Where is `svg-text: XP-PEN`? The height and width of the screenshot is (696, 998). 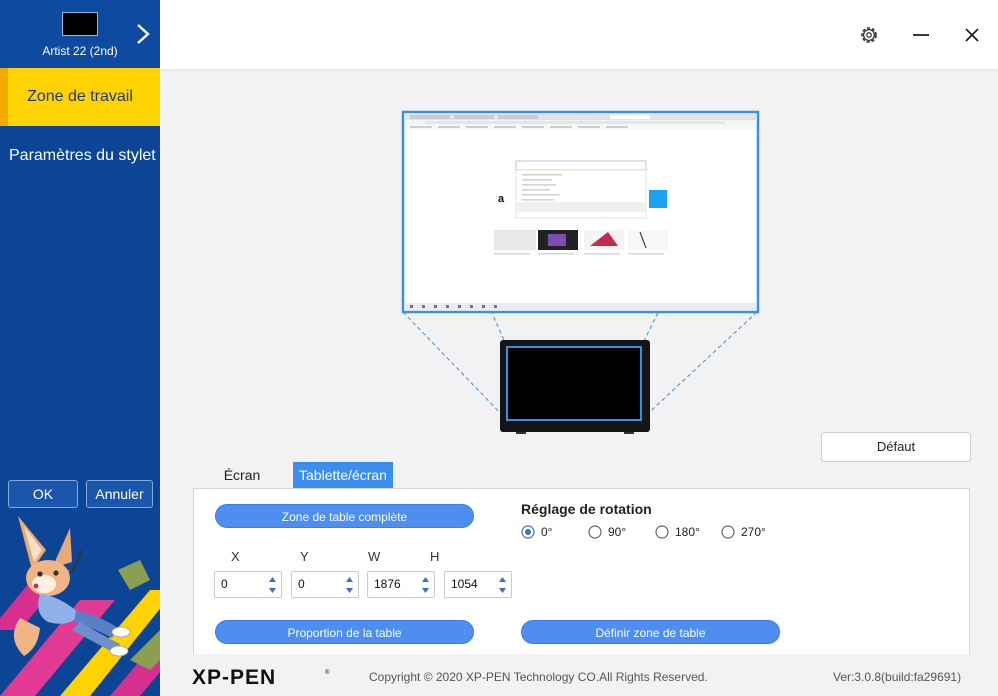 svg-text: XP-PEN is located at coordinates (234, 677).